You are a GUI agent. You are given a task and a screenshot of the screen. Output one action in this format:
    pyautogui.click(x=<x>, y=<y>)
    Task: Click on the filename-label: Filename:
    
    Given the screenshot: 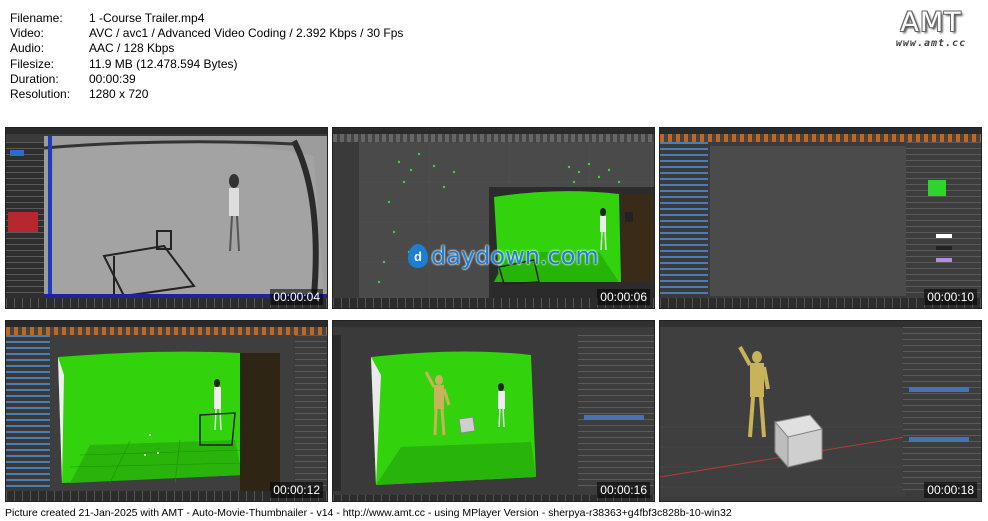 What is the action you would take?
    pyautogui.click(x=36, y=18)
    